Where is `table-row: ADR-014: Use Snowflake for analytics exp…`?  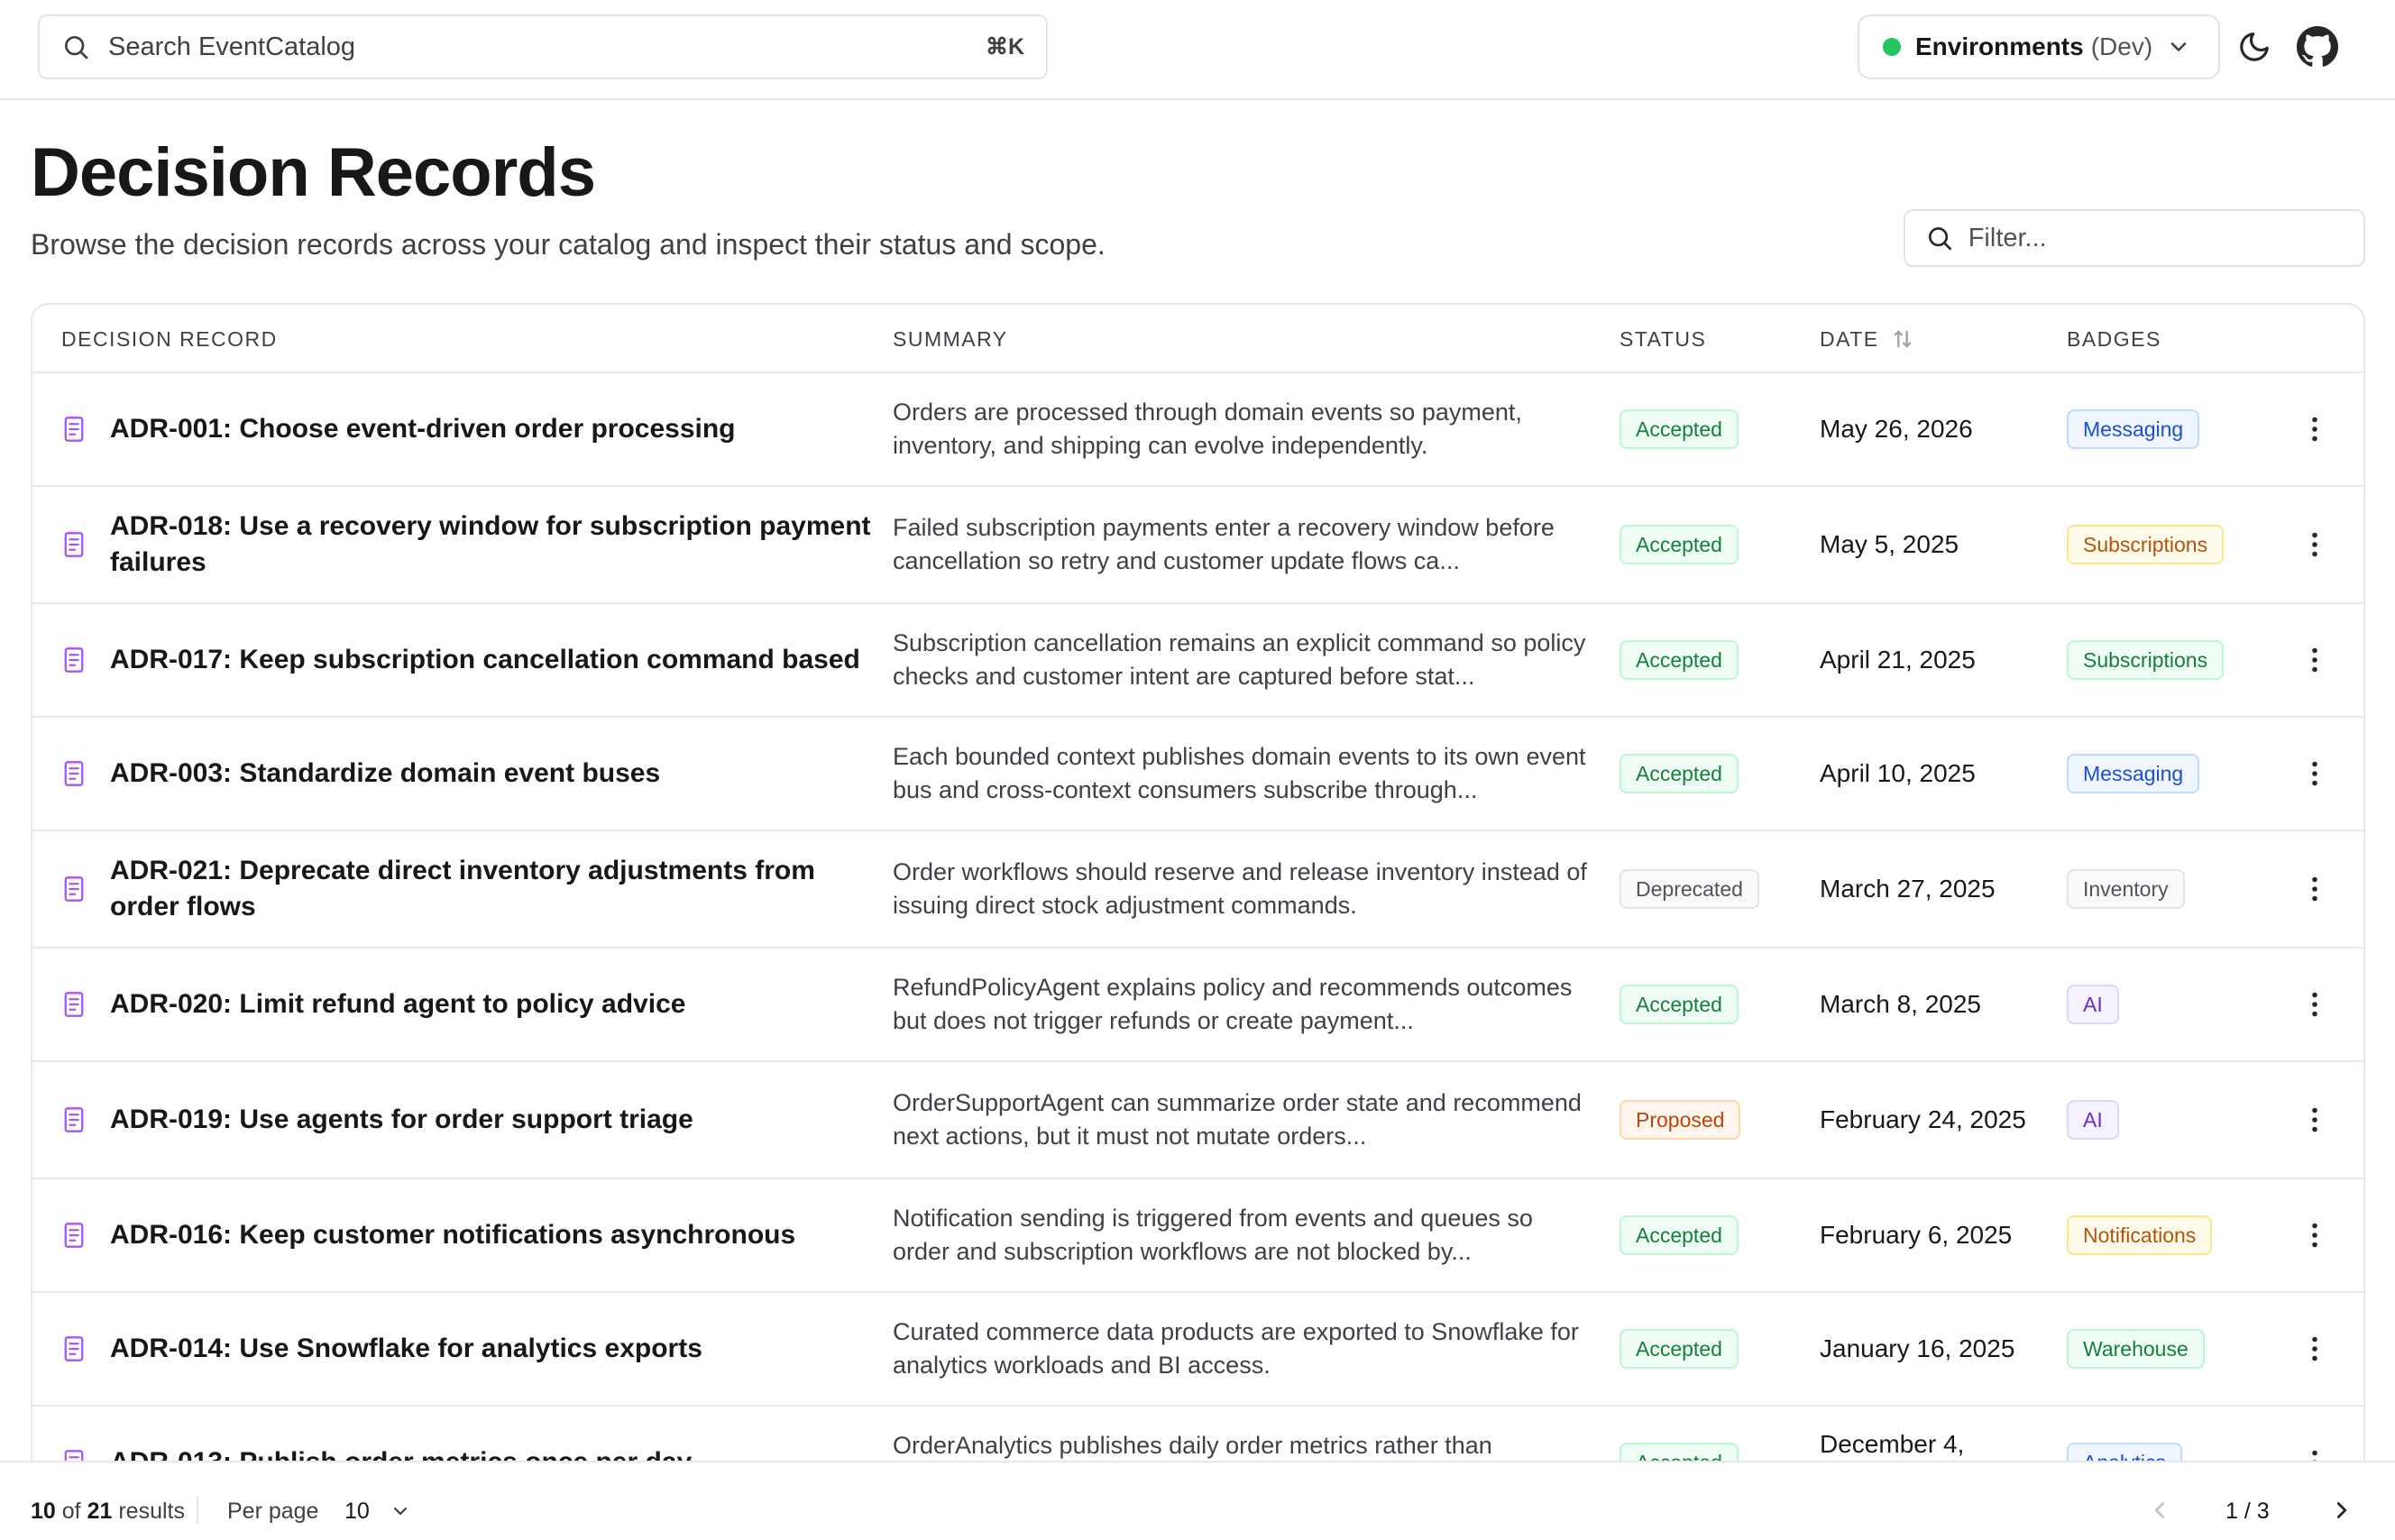 table-row: ADR-014: Use Snowflake for analytics exp… is located at coordinates (1197, 1350).